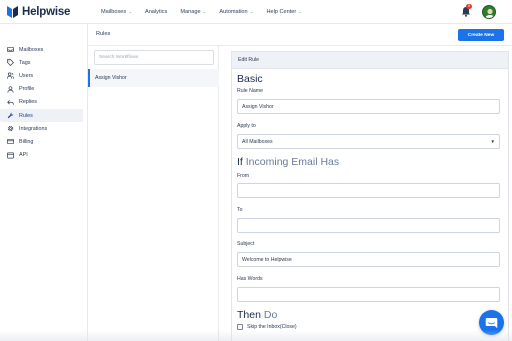  I want to click on nav-help-center-label: Help Center, so click(281, 12).